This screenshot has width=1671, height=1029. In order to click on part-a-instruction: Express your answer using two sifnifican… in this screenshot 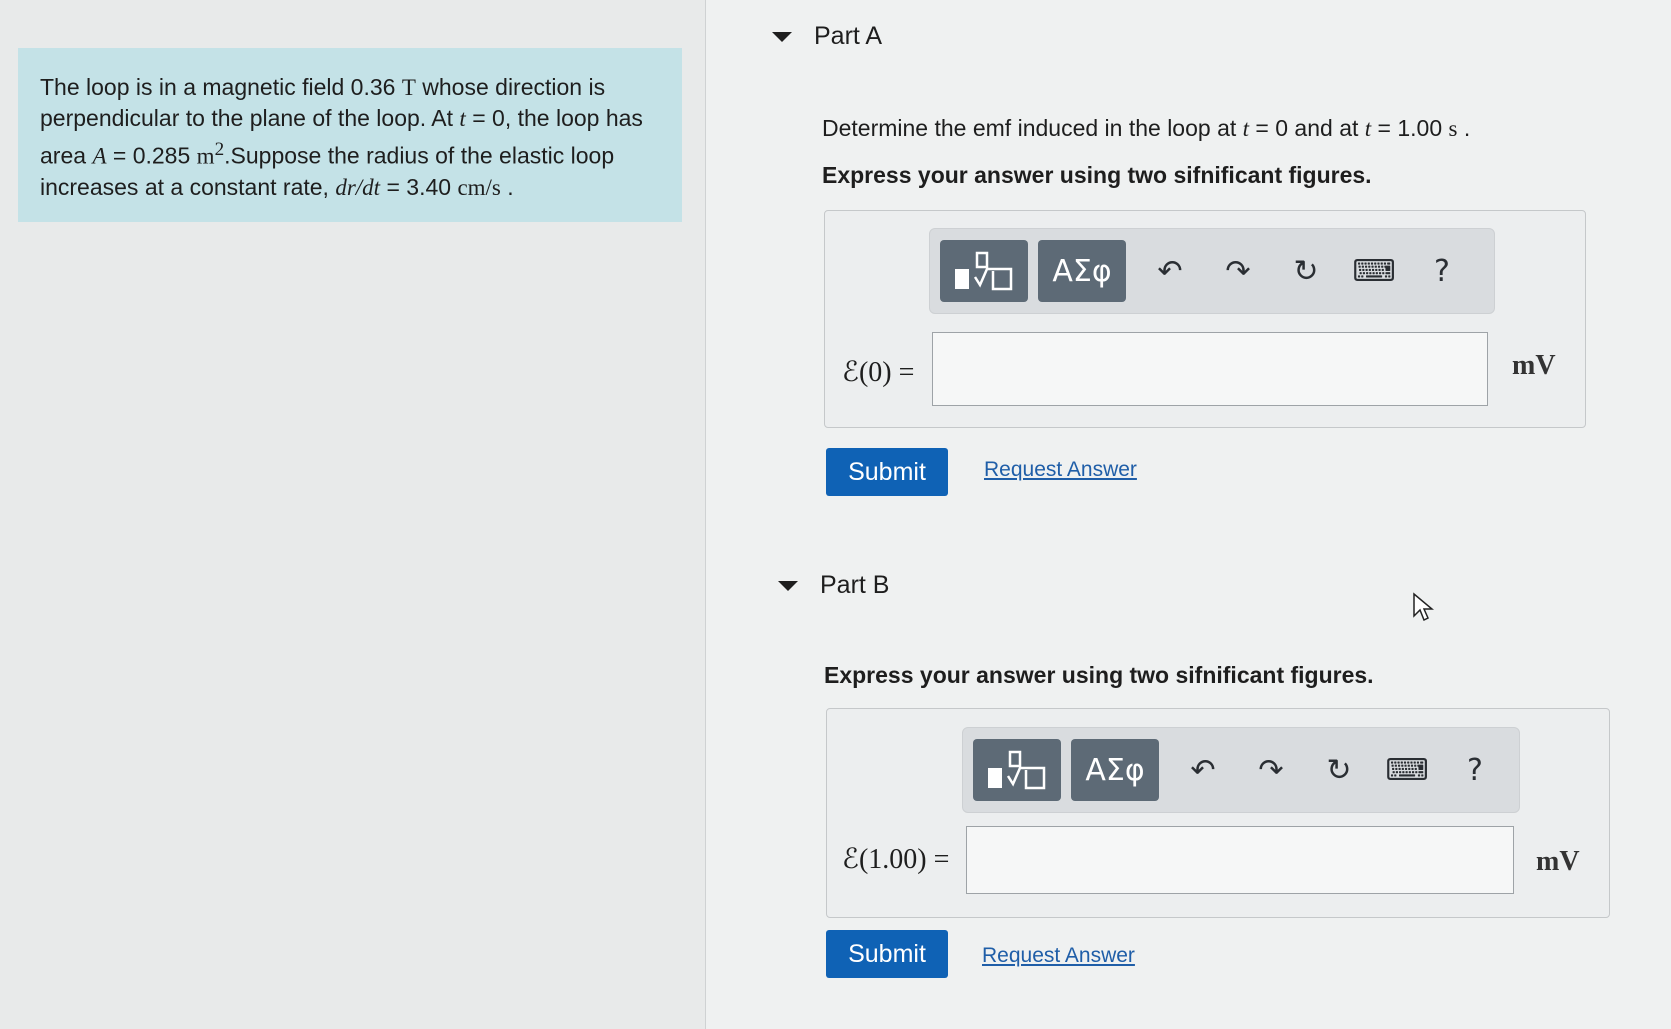, I will do `click(1097, 175)`.